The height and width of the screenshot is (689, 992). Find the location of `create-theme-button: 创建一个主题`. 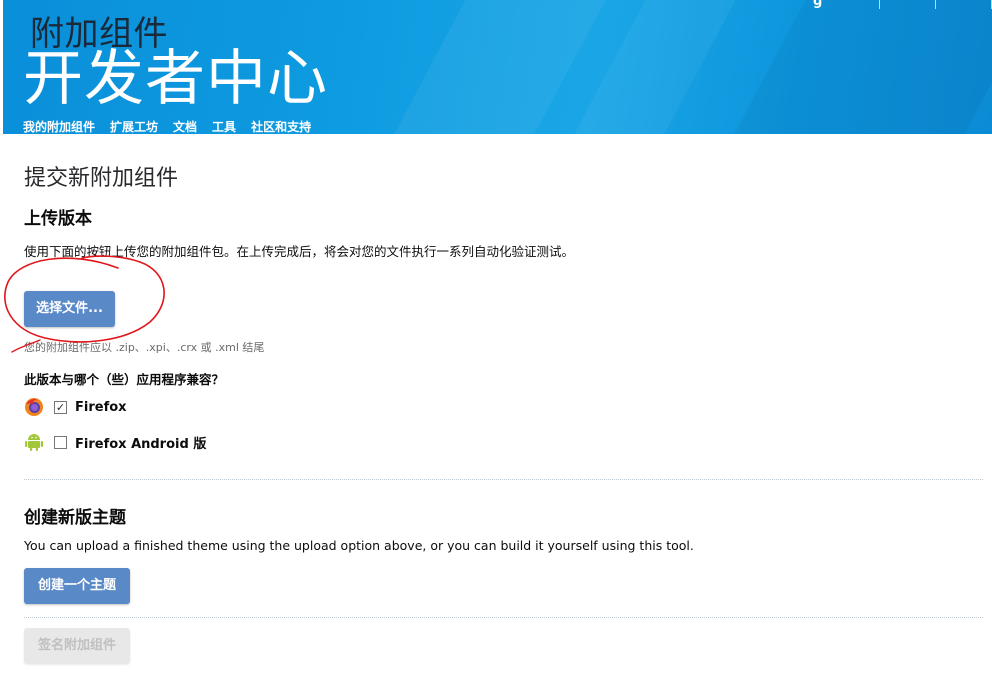

create-theme-button: 创建一个主题 is located at coordinates (77, 586).